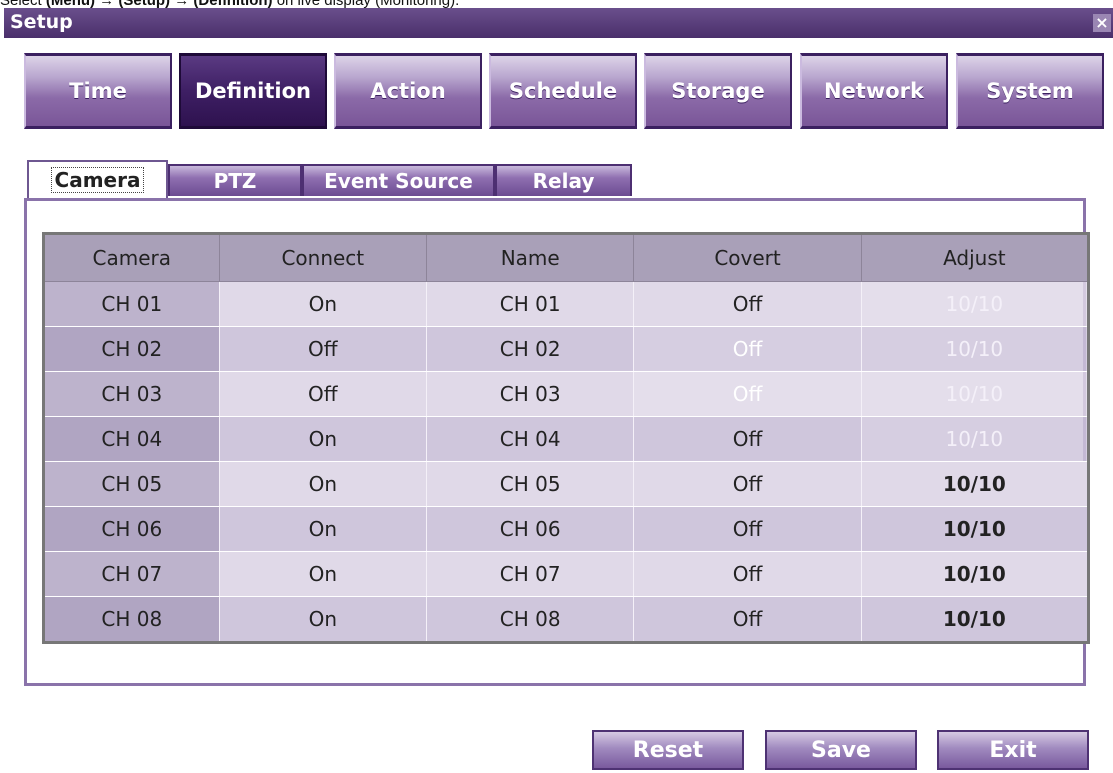 Image resolution: width=1113 pixels, height=773 pixels. What do you see at coordinates (530, 529) in the screenshot?
I see `cell-name: CH 06` at bounding box center [530, 529].